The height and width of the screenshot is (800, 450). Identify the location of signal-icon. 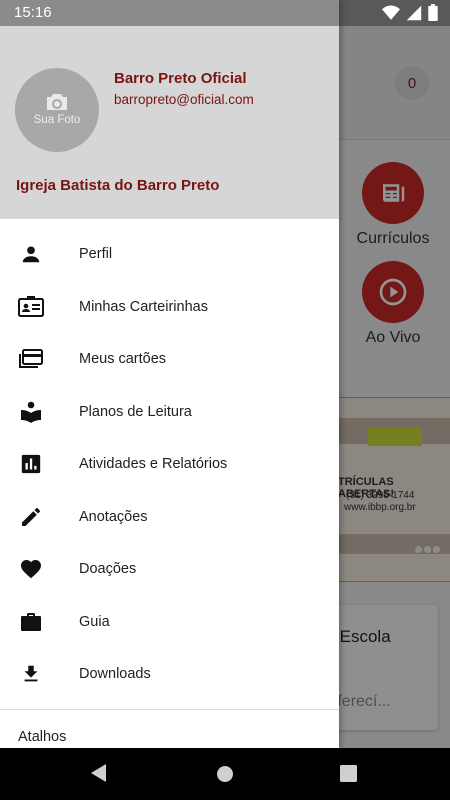
(414, 15).